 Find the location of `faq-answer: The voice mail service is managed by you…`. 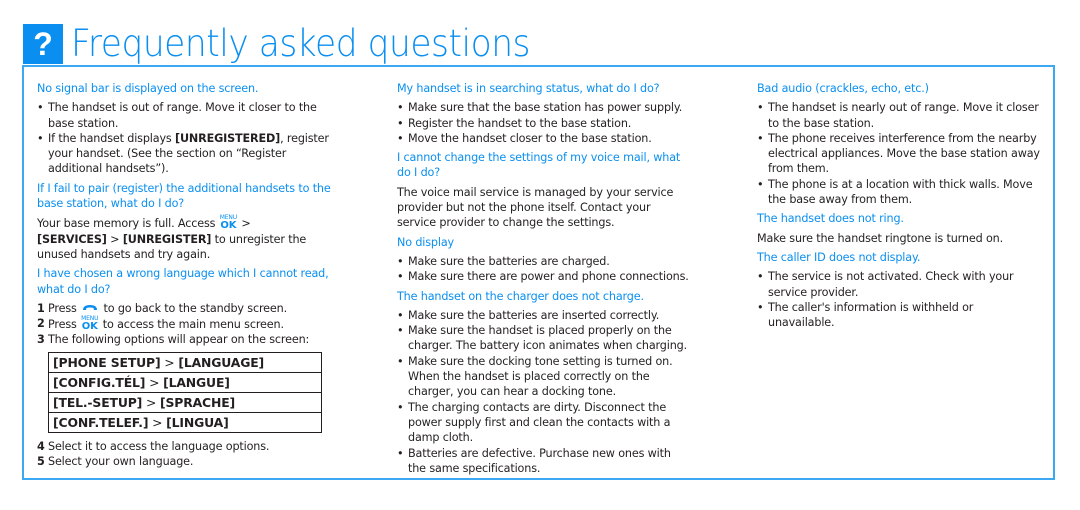

faq-answer: The voice mail service is managed by you… is located at coordinates (535, 207).